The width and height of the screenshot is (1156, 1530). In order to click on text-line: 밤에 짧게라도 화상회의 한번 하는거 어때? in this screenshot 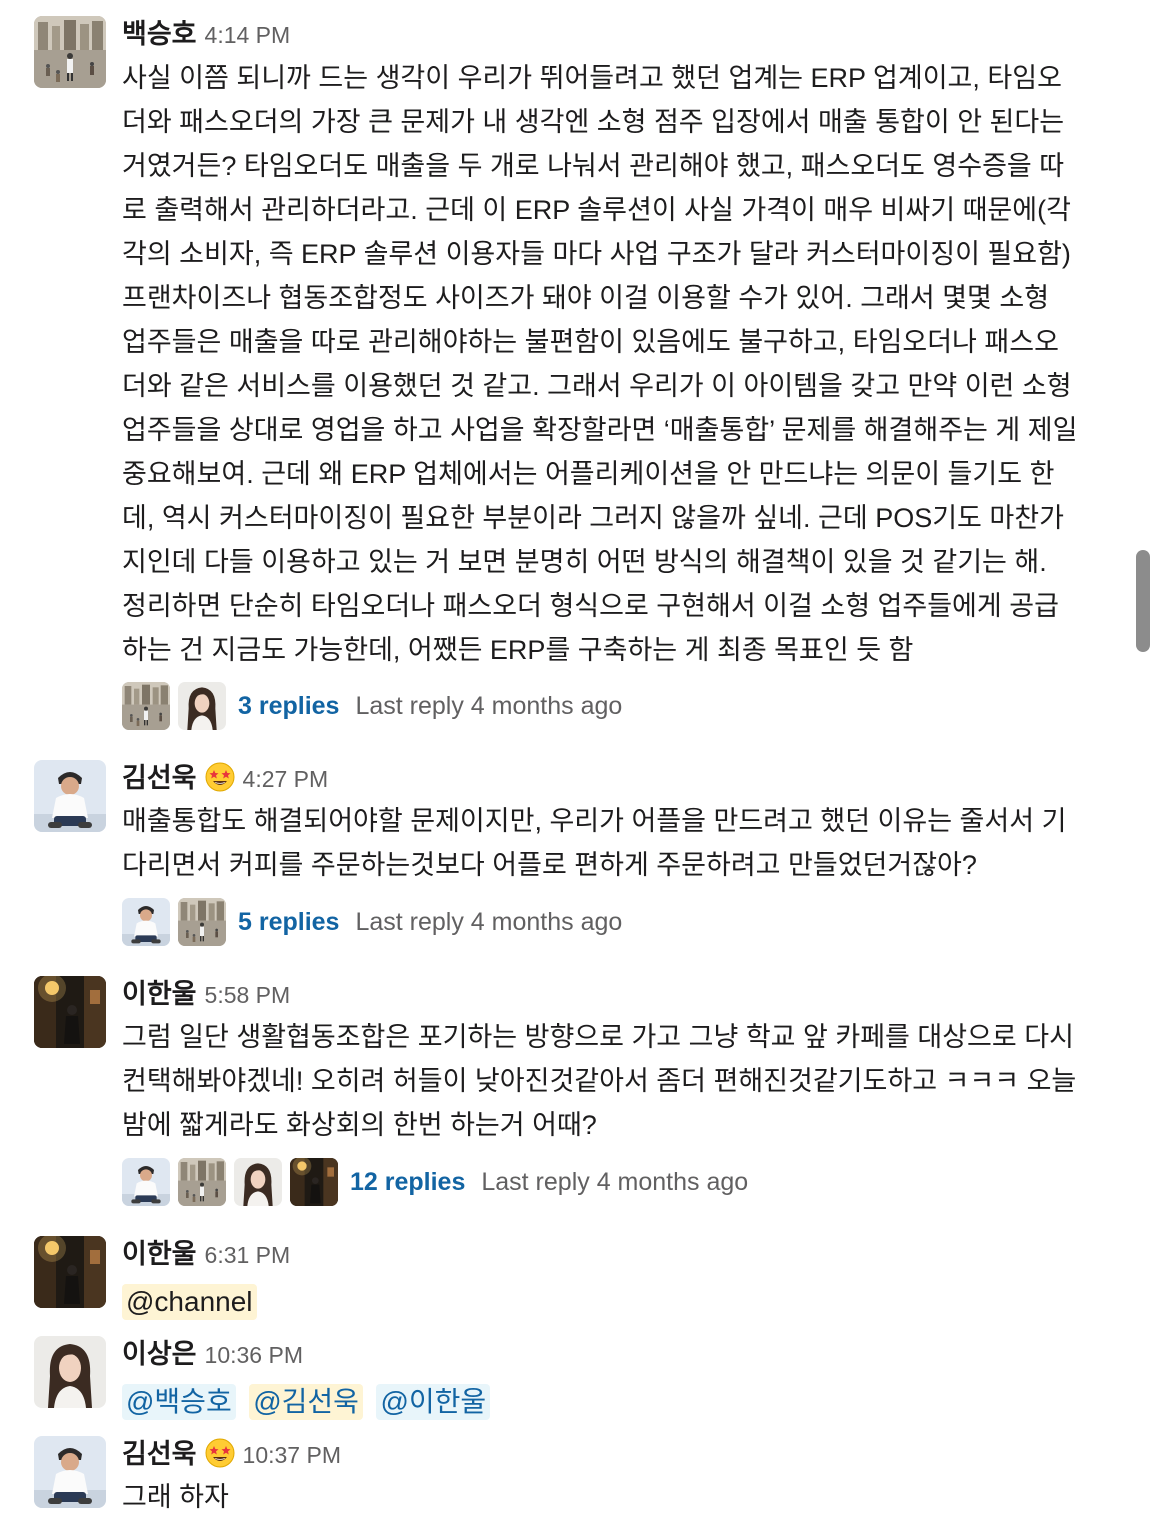, I will do `click(359, 1125)`.